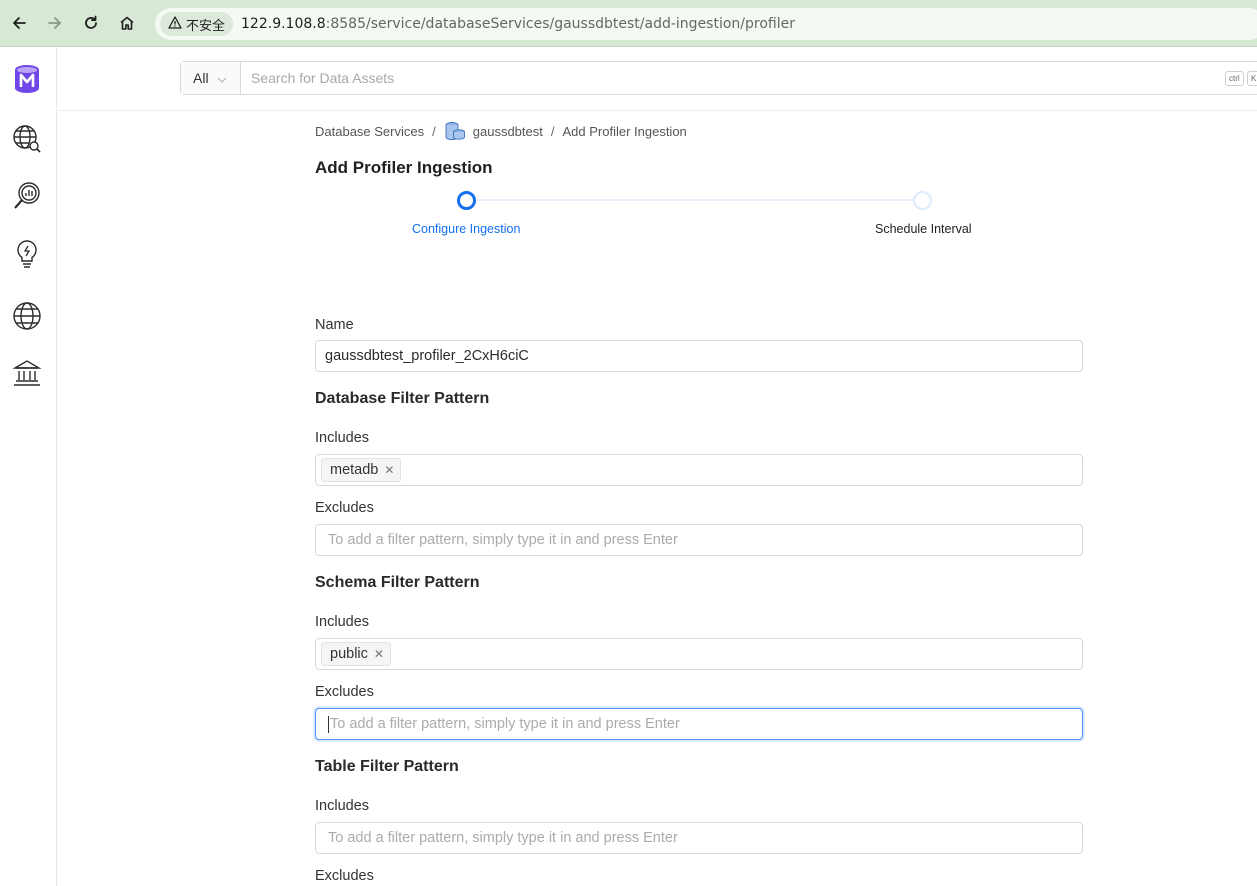 This screenshot has height=886, width=1257. I want to click on magnifier-chart-icon, so click(27, 196).